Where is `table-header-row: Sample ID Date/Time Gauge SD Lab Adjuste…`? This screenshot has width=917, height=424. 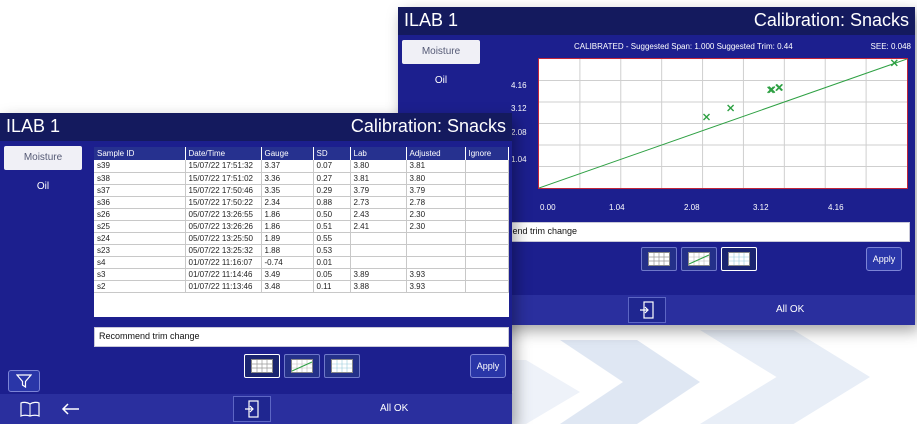 table-header-row: Sample ID Date/Time Gauge SD Lab Adjuste… is located at coordinates (301, 153).